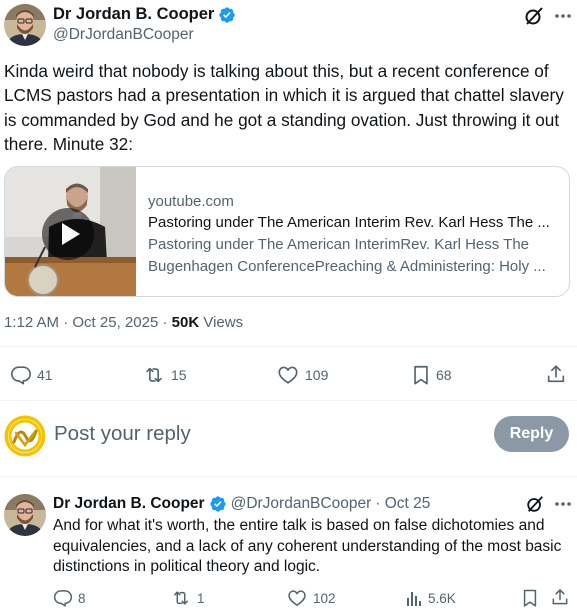 This screenshot has width=577, height=614. Describe the element at coordinates (288, 30) in the screenshot. I see `tweet-header: Dr Jordan B. Cooper @DrJordanBCooper` at that location.